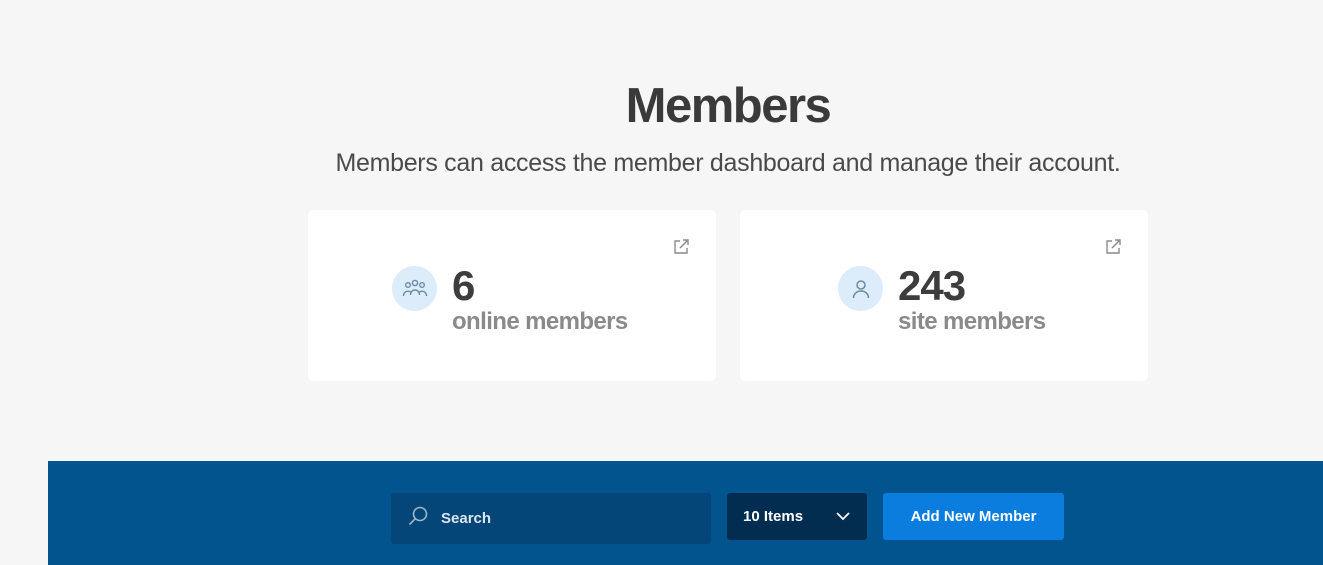 The width and height of the screenshot is (1323, 565). Describe the element at coordinates (860, 288) in the screenshot. I see `user-icon` at that location.